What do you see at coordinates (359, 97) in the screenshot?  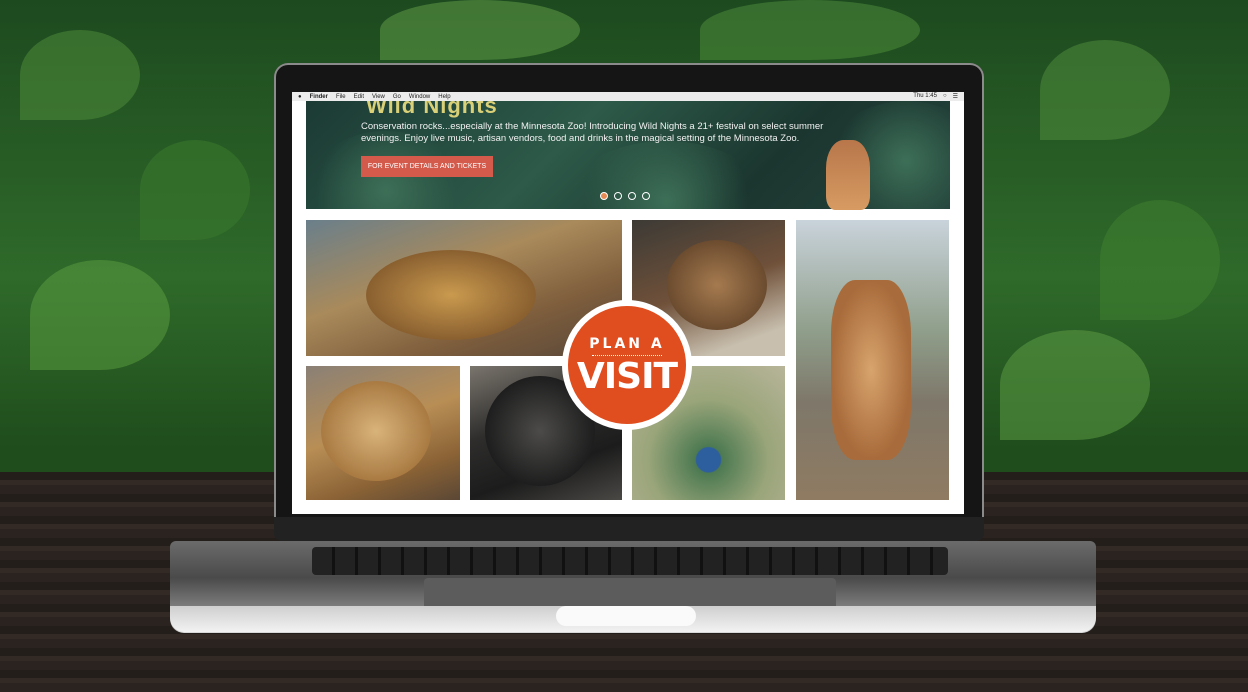 I see `menu-edit: Edit` at bounding box center [359, 97].